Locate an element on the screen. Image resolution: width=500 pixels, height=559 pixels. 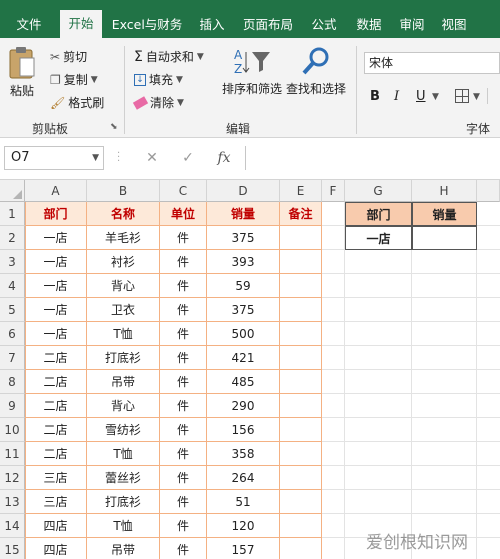
column-header: F is located at coordinates (333, 191).